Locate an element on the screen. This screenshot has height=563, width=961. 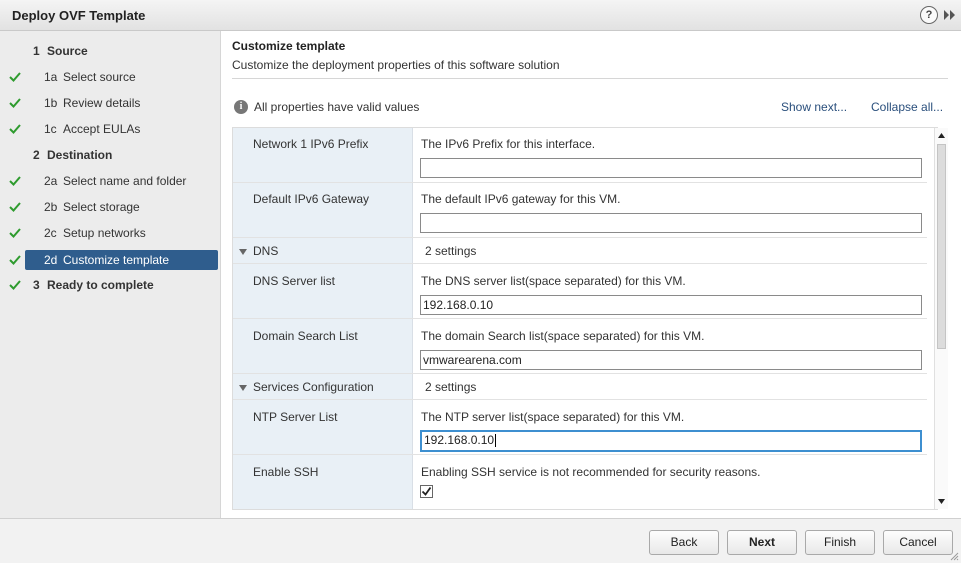
step-label: Accept EULAs is located at coordinates (102, 129).